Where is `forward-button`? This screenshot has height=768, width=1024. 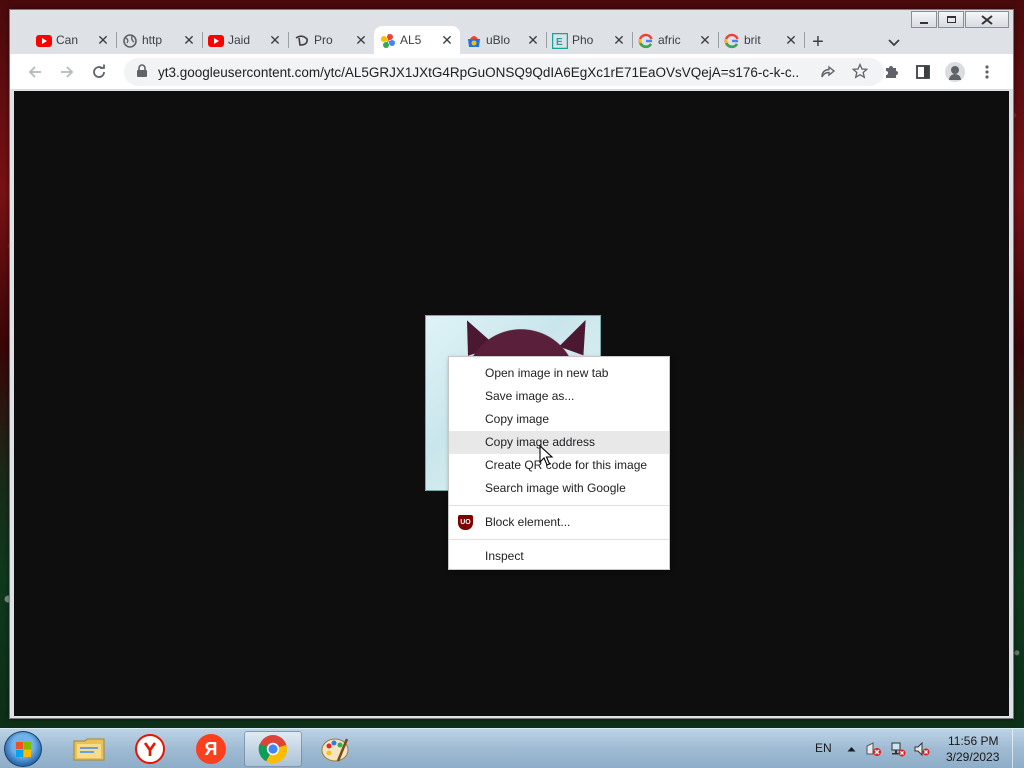
forward-button is located at coordinates (67, 72).